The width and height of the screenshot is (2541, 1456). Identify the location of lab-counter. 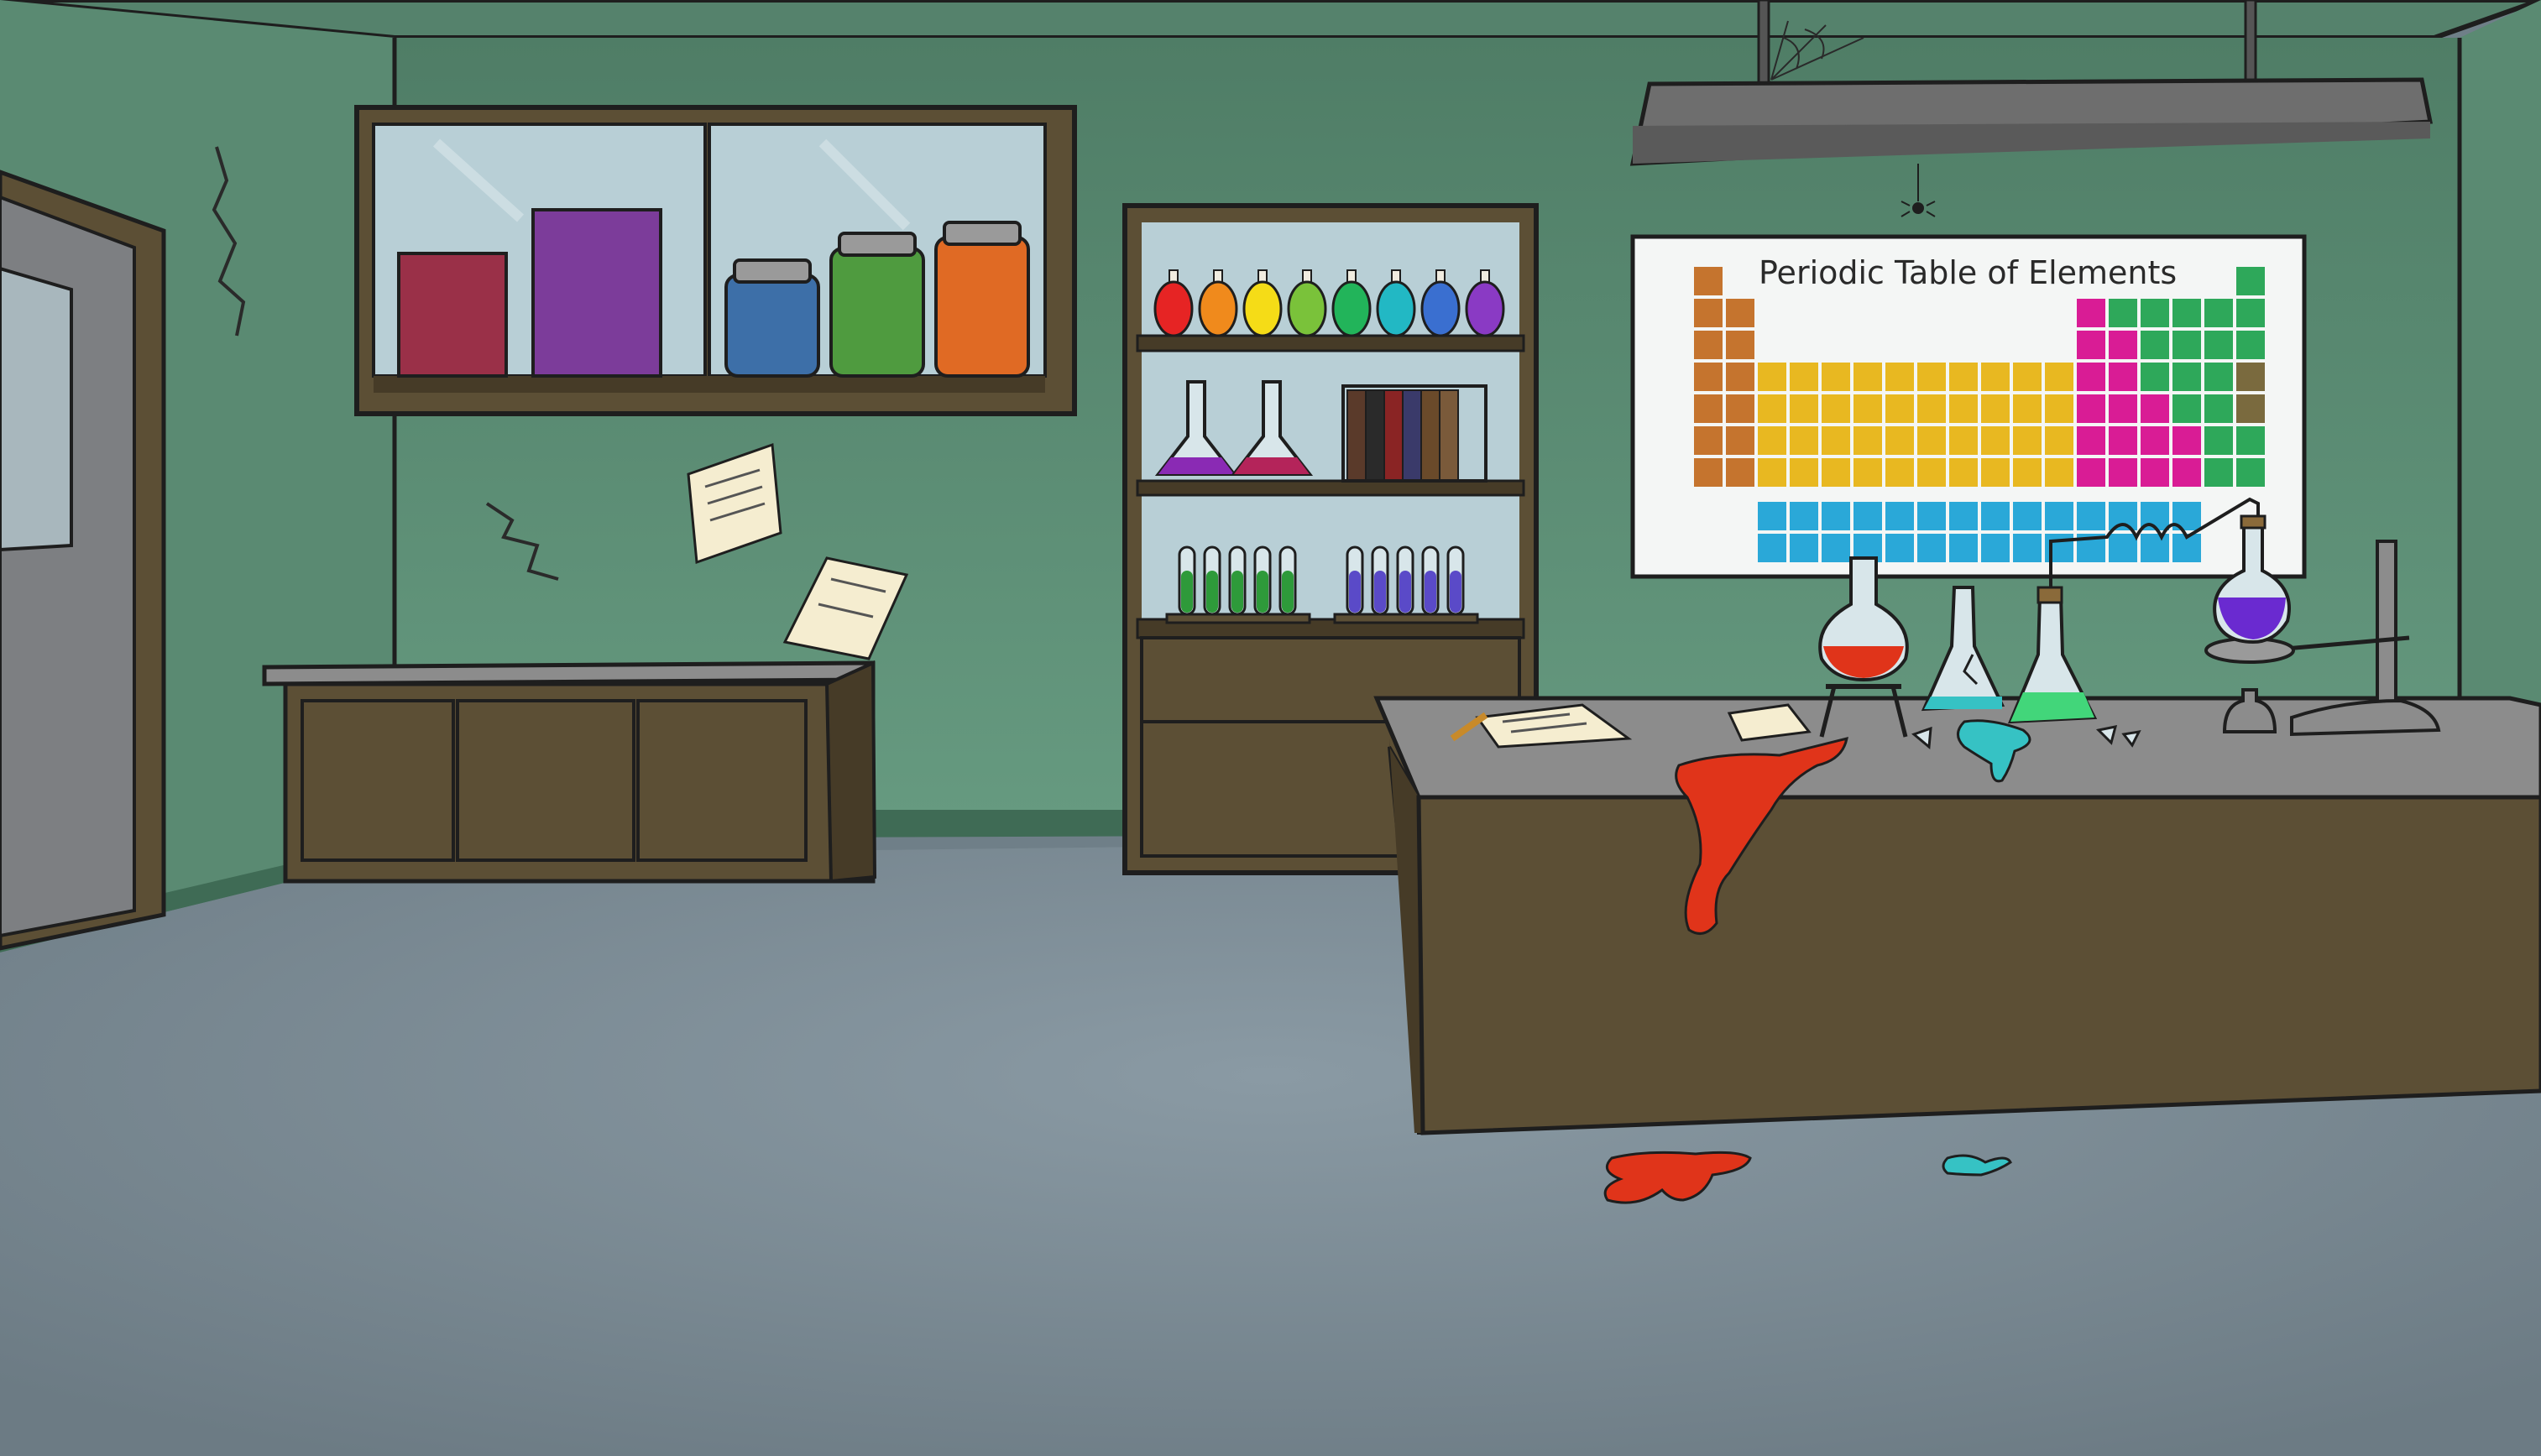
(1957, 915).